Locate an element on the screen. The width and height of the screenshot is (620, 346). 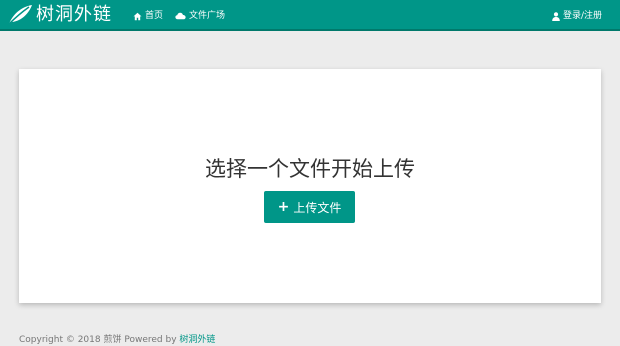
powered-by-link: 树洞外链 is located at coordinates (197, 340).